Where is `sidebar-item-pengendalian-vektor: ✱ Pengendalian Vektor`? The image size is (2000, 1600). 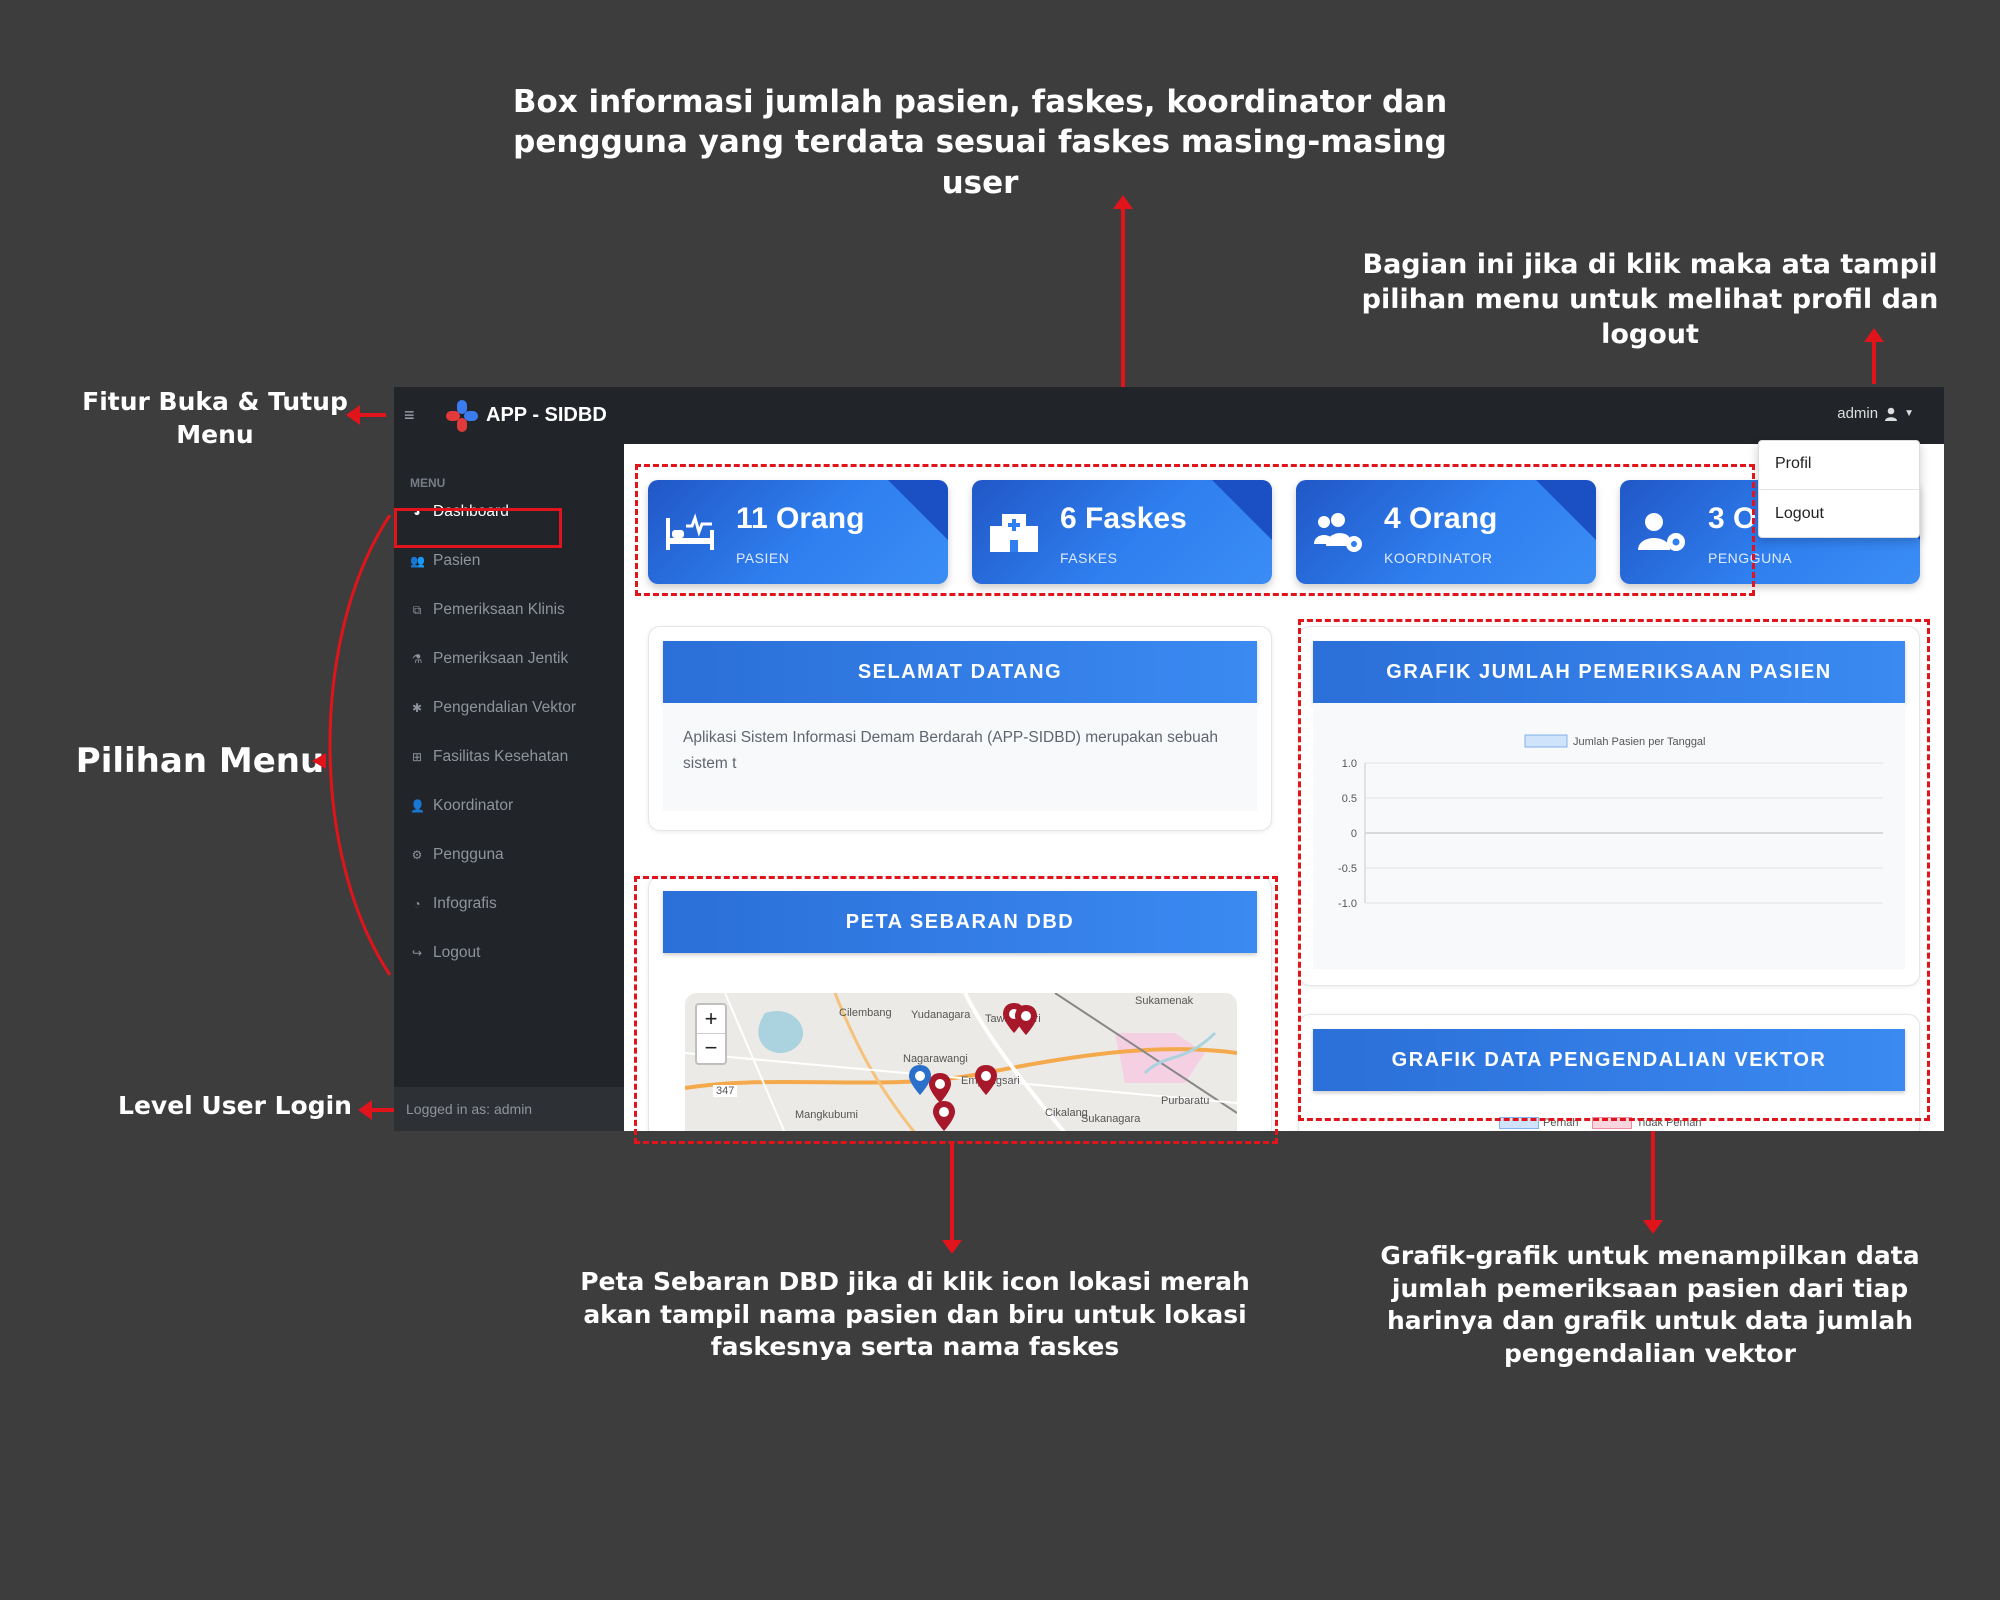 sidebar-item-pengendalian-vektor: ✱ Pengendalian Vektor is located at coordinates (493, 708).